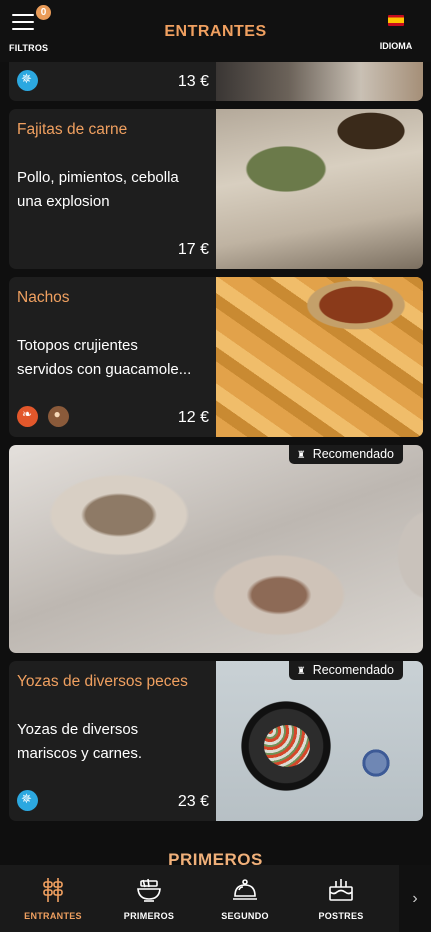 This screenshot has height=932, width=431. I want to click on dish-description: Pollo, pimientos, cebolla una explosion, so click(98, 189).